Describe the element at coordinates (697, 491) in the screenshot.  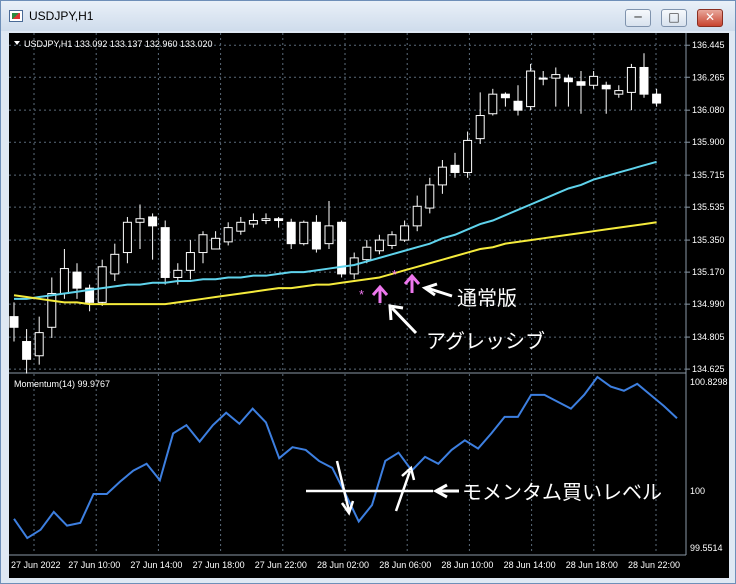
I see `momentum-label: 100` at that location.